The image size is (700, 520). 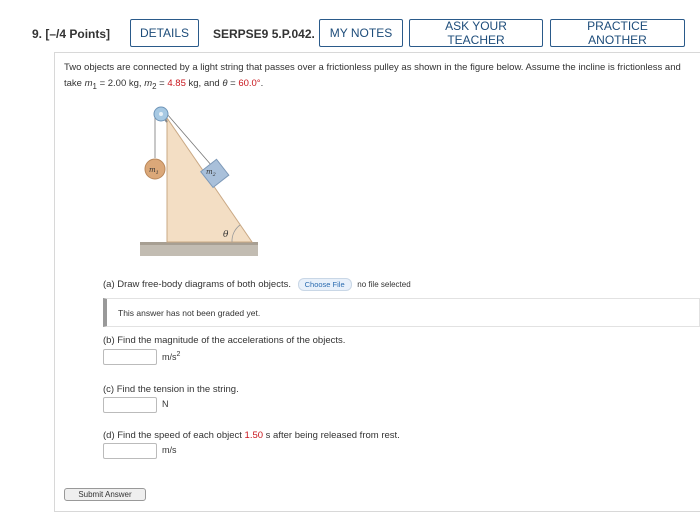 I want to click on part-d-text-1: (d) Find the speed of each object, so click(x=174, y=435).